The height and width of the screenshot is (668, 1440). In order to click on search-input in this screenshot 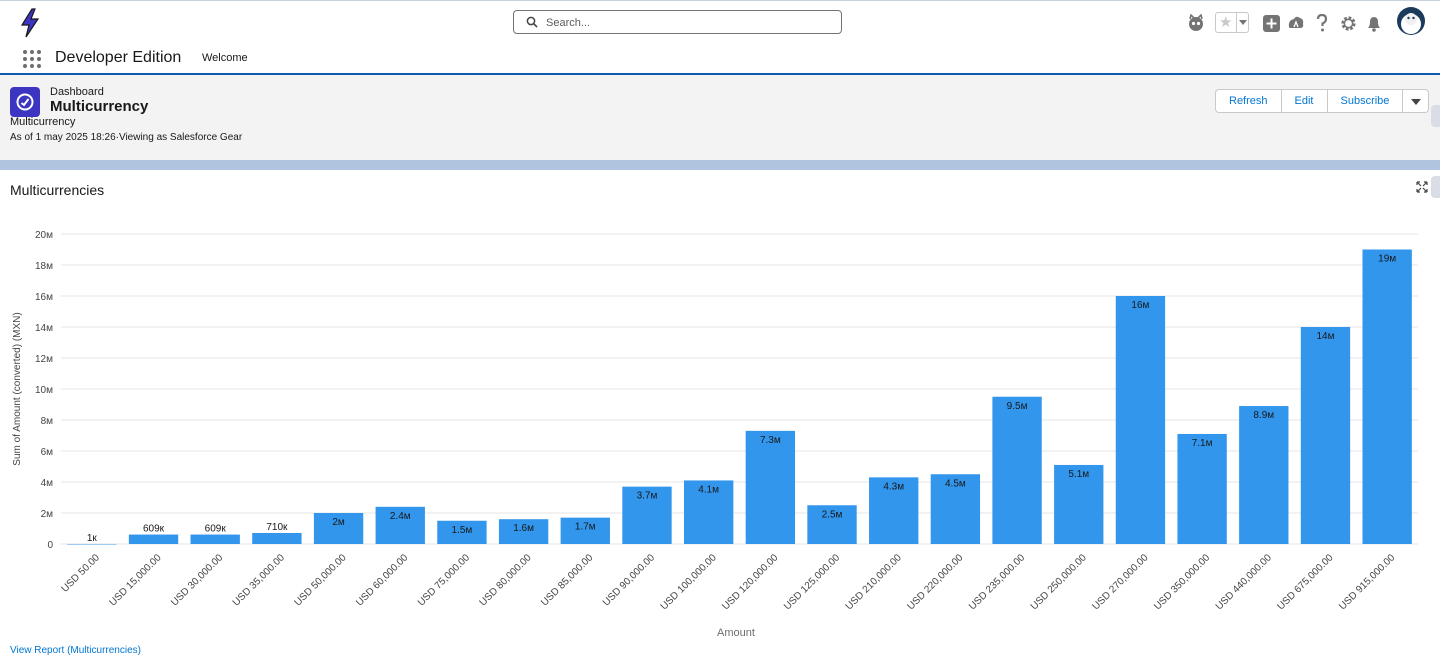, I will do `click(691, 23)`.